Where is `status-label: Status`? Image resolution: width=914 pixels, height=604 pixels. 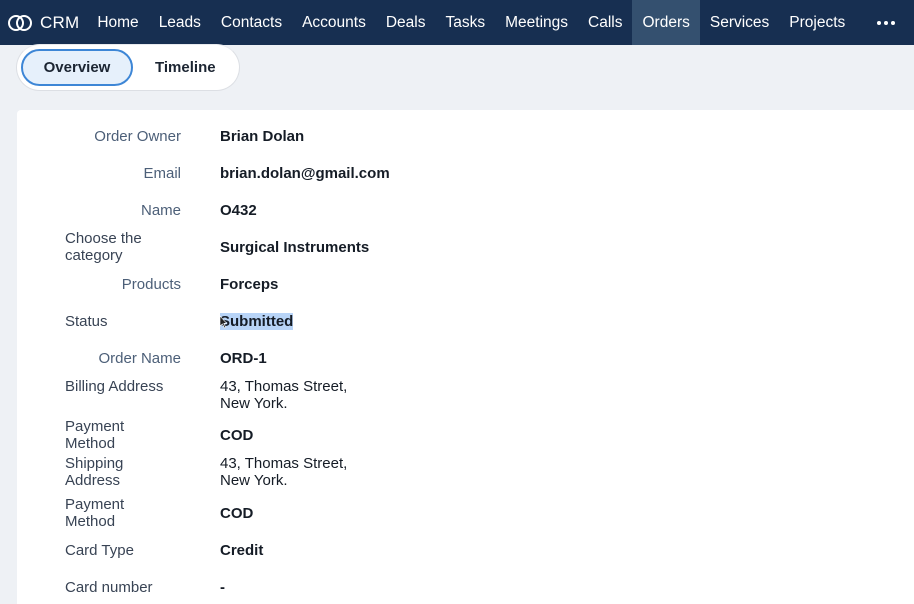
status-label: Status is located at coordinates (86, 321).